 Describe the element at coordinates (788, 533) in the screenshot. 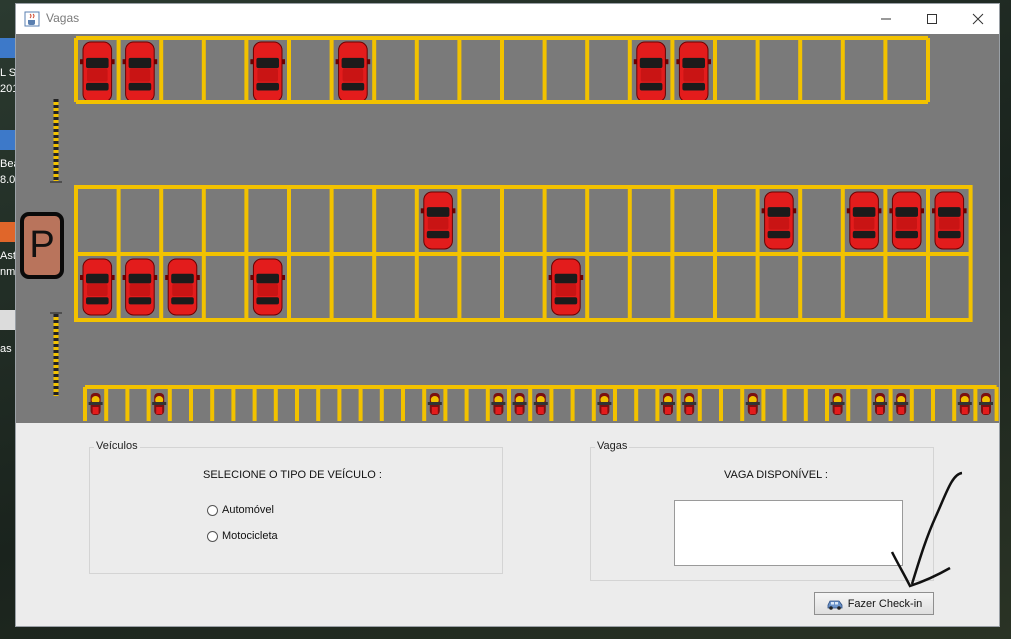

I see `available-space-field` at that location.